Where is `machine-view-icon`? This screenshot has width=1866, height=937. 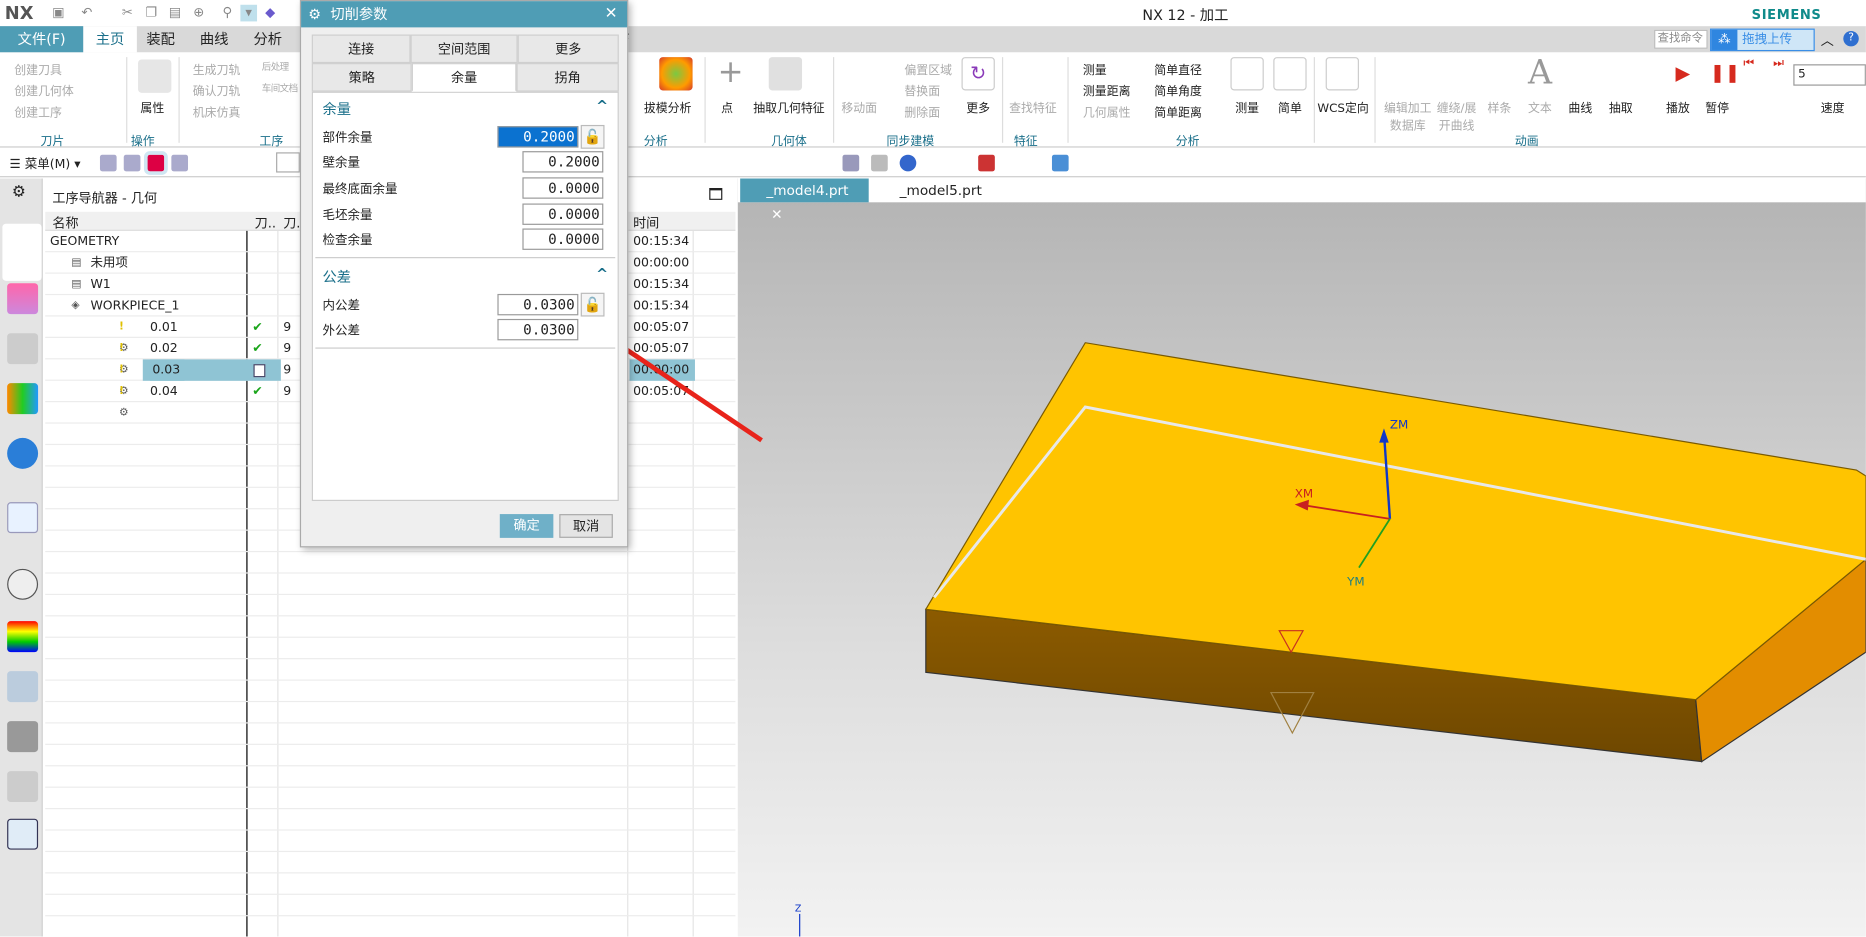
machine-view-icon is located at coordinates (132, 163).